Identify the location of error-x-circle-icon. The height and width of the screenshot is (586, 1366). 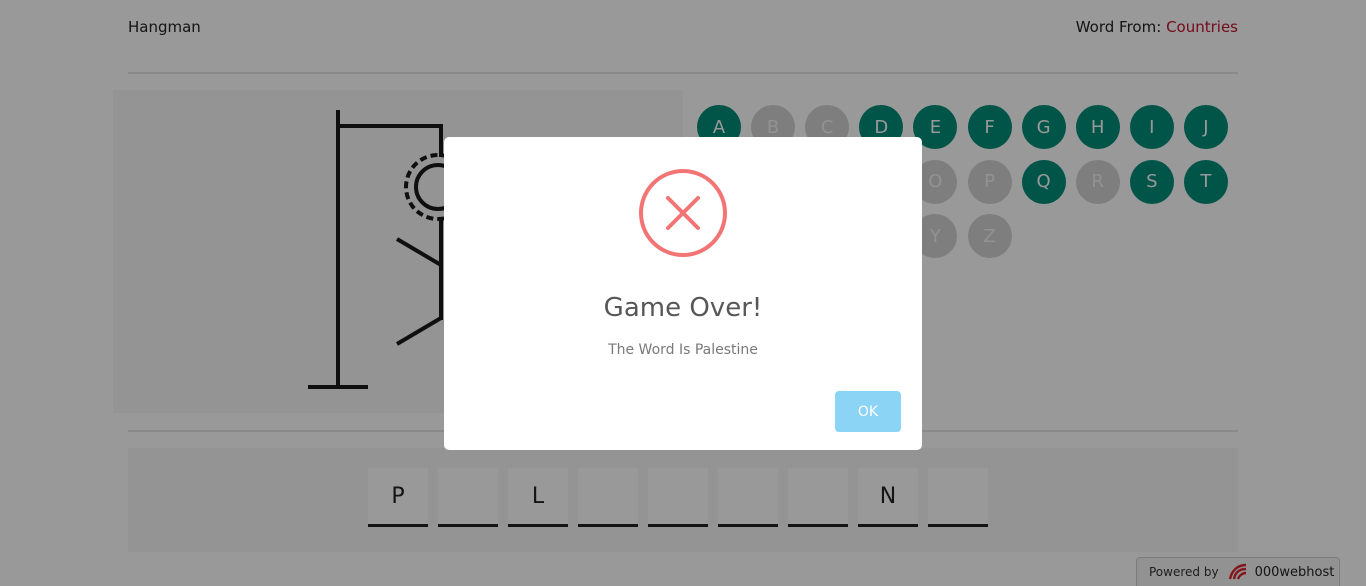
(683, 213).